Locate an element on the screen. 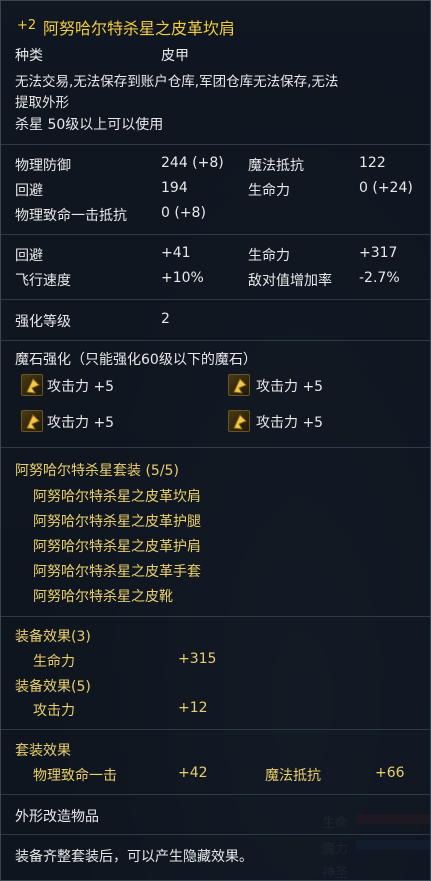 The image size is (431, 881). bonus-evade-label: 回避 is located at coordinates (29, 256).